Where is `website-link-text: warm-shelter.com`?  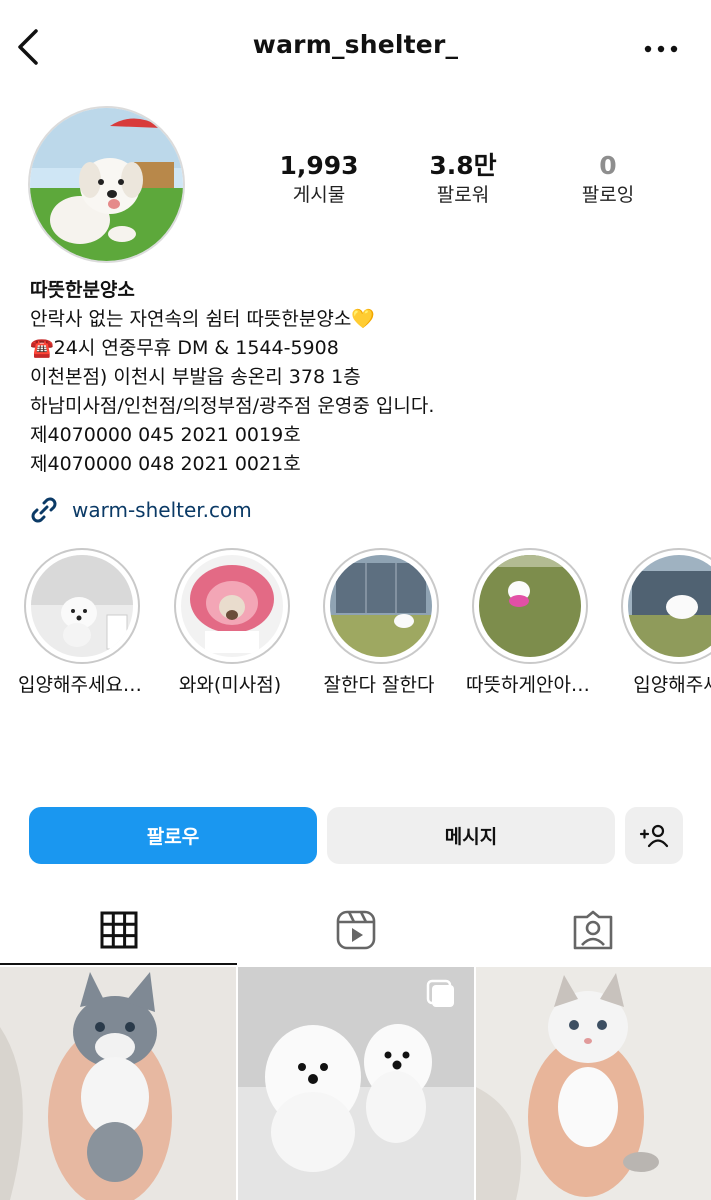 website-link-text: warm-shelter.com is located at coordinates (162, 510).